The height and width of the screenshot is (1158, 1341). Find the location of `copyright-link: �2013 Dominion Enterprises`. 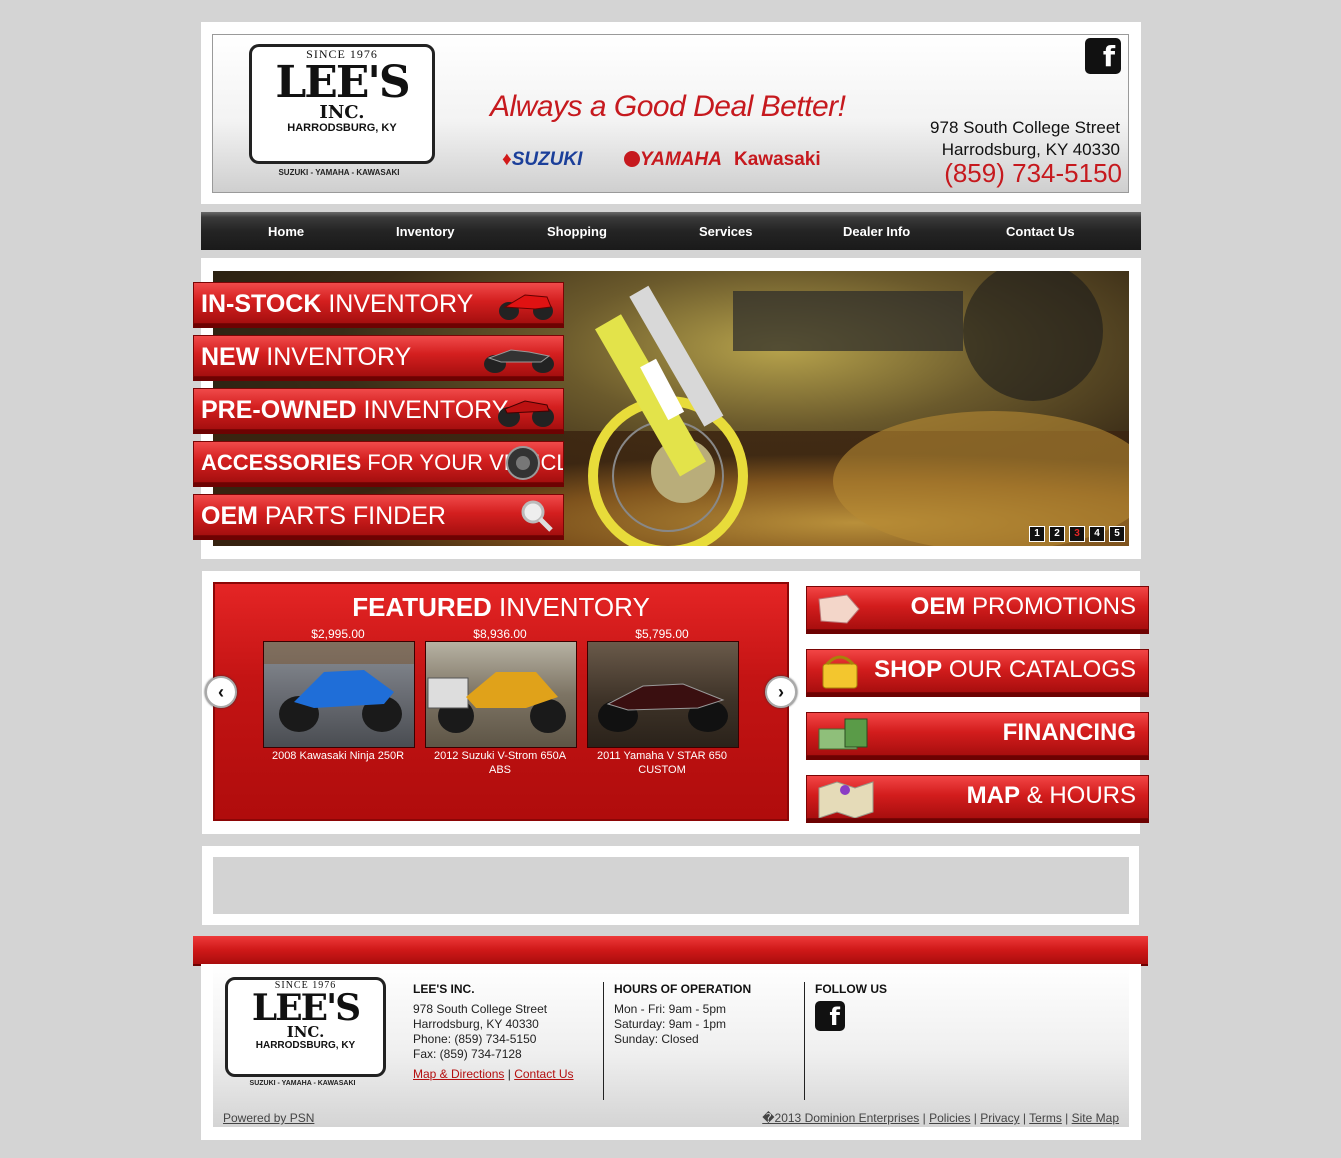

copyright-link: �2013 Dominion Enterprises is located at coordinates (840, 1118).